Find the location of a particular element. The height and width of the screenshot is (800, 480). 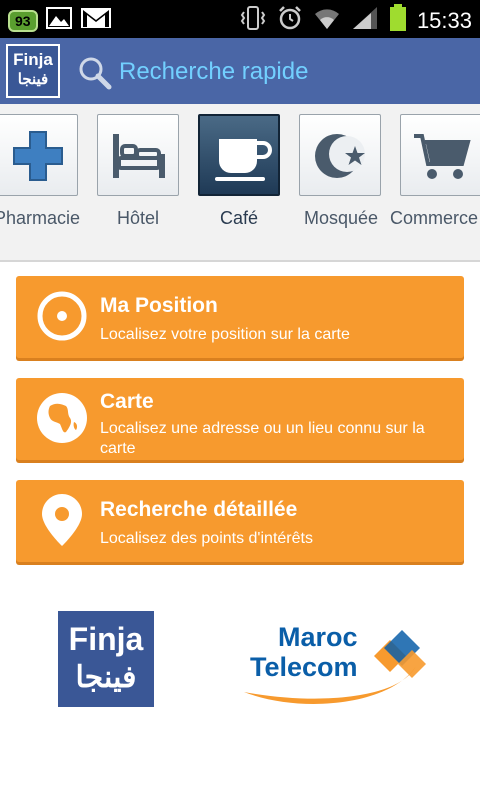

bed-icon is located at coordinates (139, 156).